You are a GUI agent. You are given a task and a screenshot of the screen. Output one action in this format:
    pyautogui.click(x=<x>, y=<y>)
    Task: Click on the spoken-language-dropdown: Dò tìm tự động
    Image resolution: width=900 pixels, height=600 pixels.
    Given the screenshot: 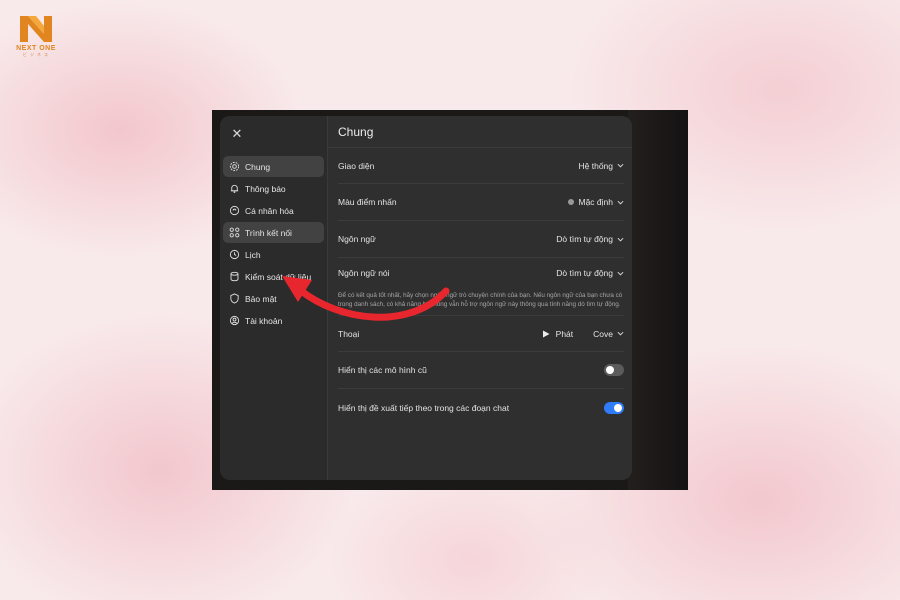 What is the action you would take?
    pyautogui.click(x=590, y=273)
    